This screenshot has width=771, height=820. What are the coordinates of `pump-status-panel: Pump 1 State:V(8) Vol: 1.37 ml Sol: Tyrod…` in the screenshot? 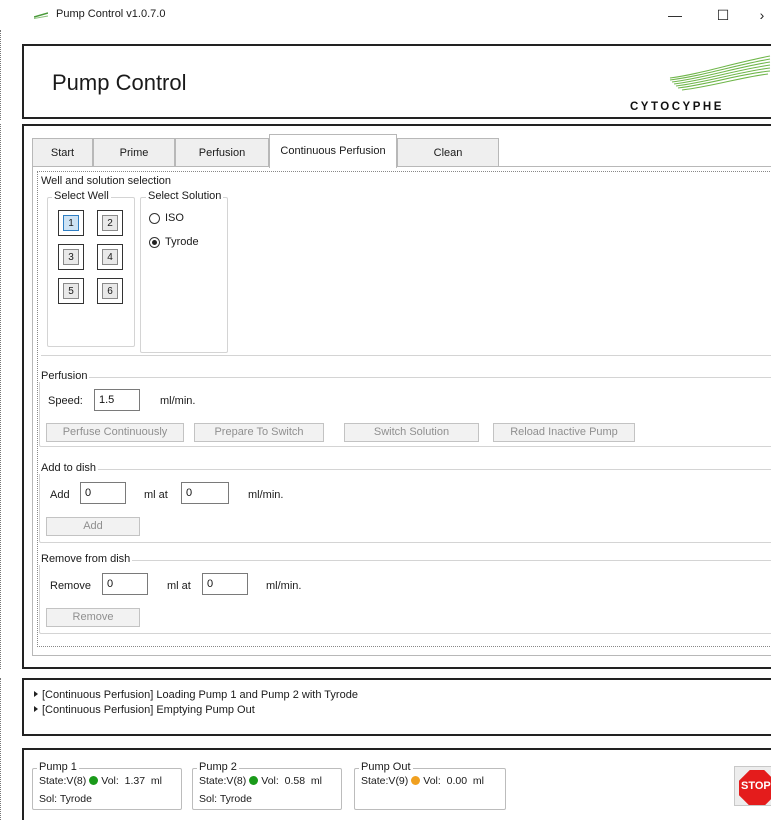 It's located at (396, 784).